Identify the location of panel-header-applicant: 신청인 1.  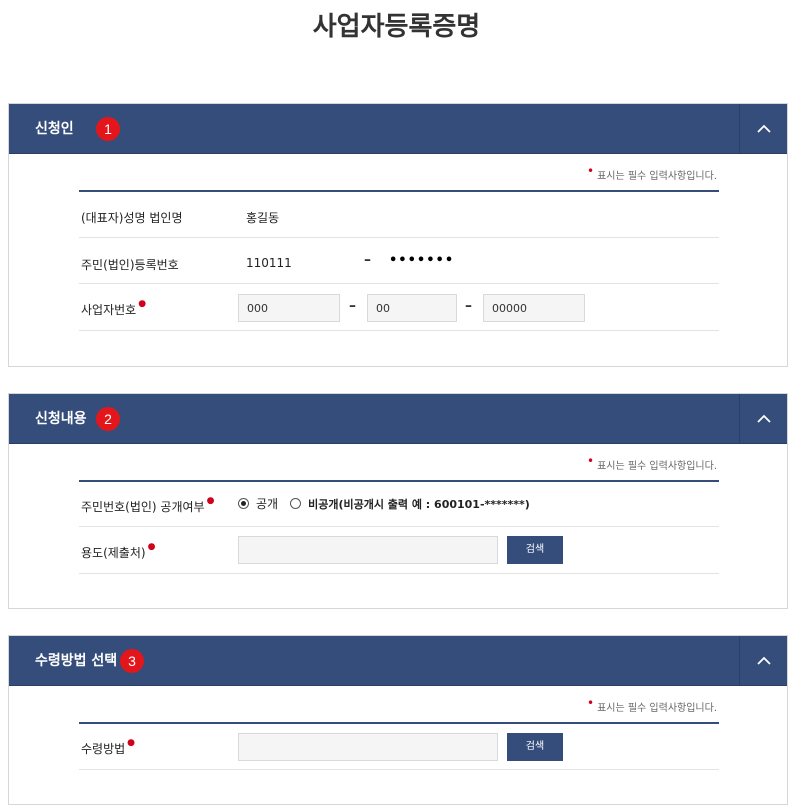
(398, 129).